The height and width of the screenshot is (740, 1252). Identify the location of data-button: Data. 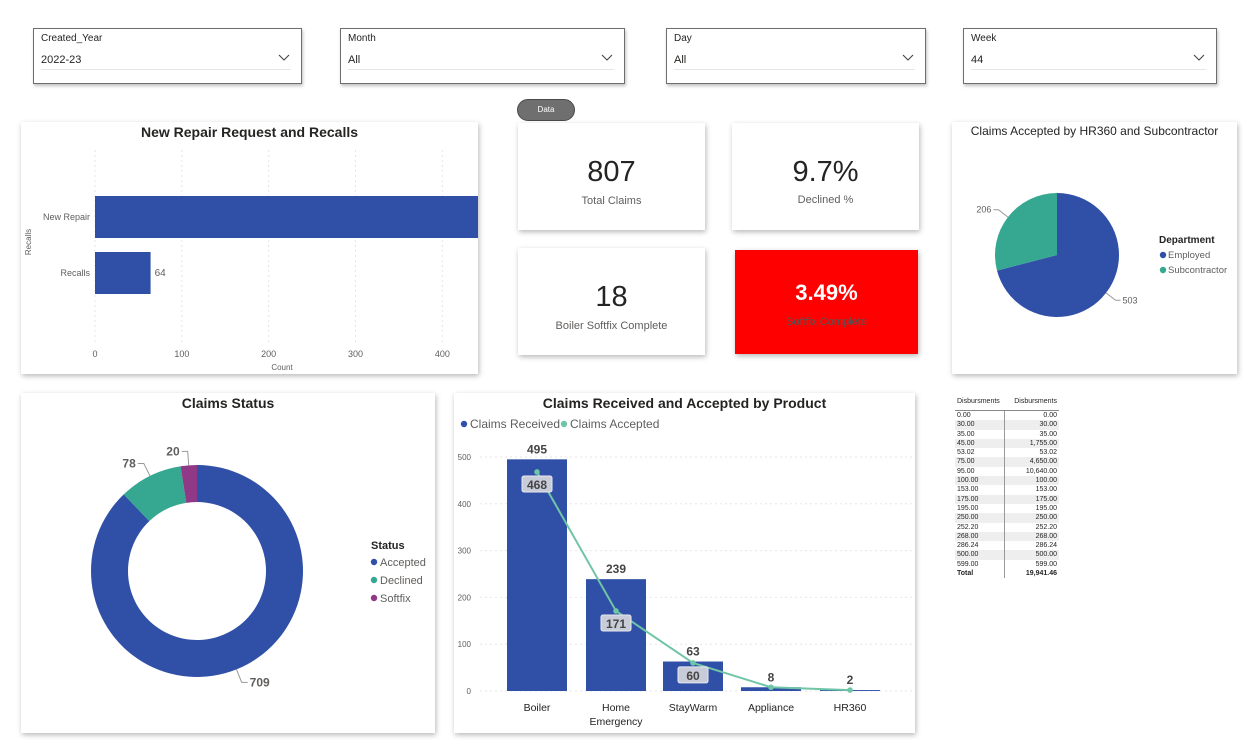
(546, 110).